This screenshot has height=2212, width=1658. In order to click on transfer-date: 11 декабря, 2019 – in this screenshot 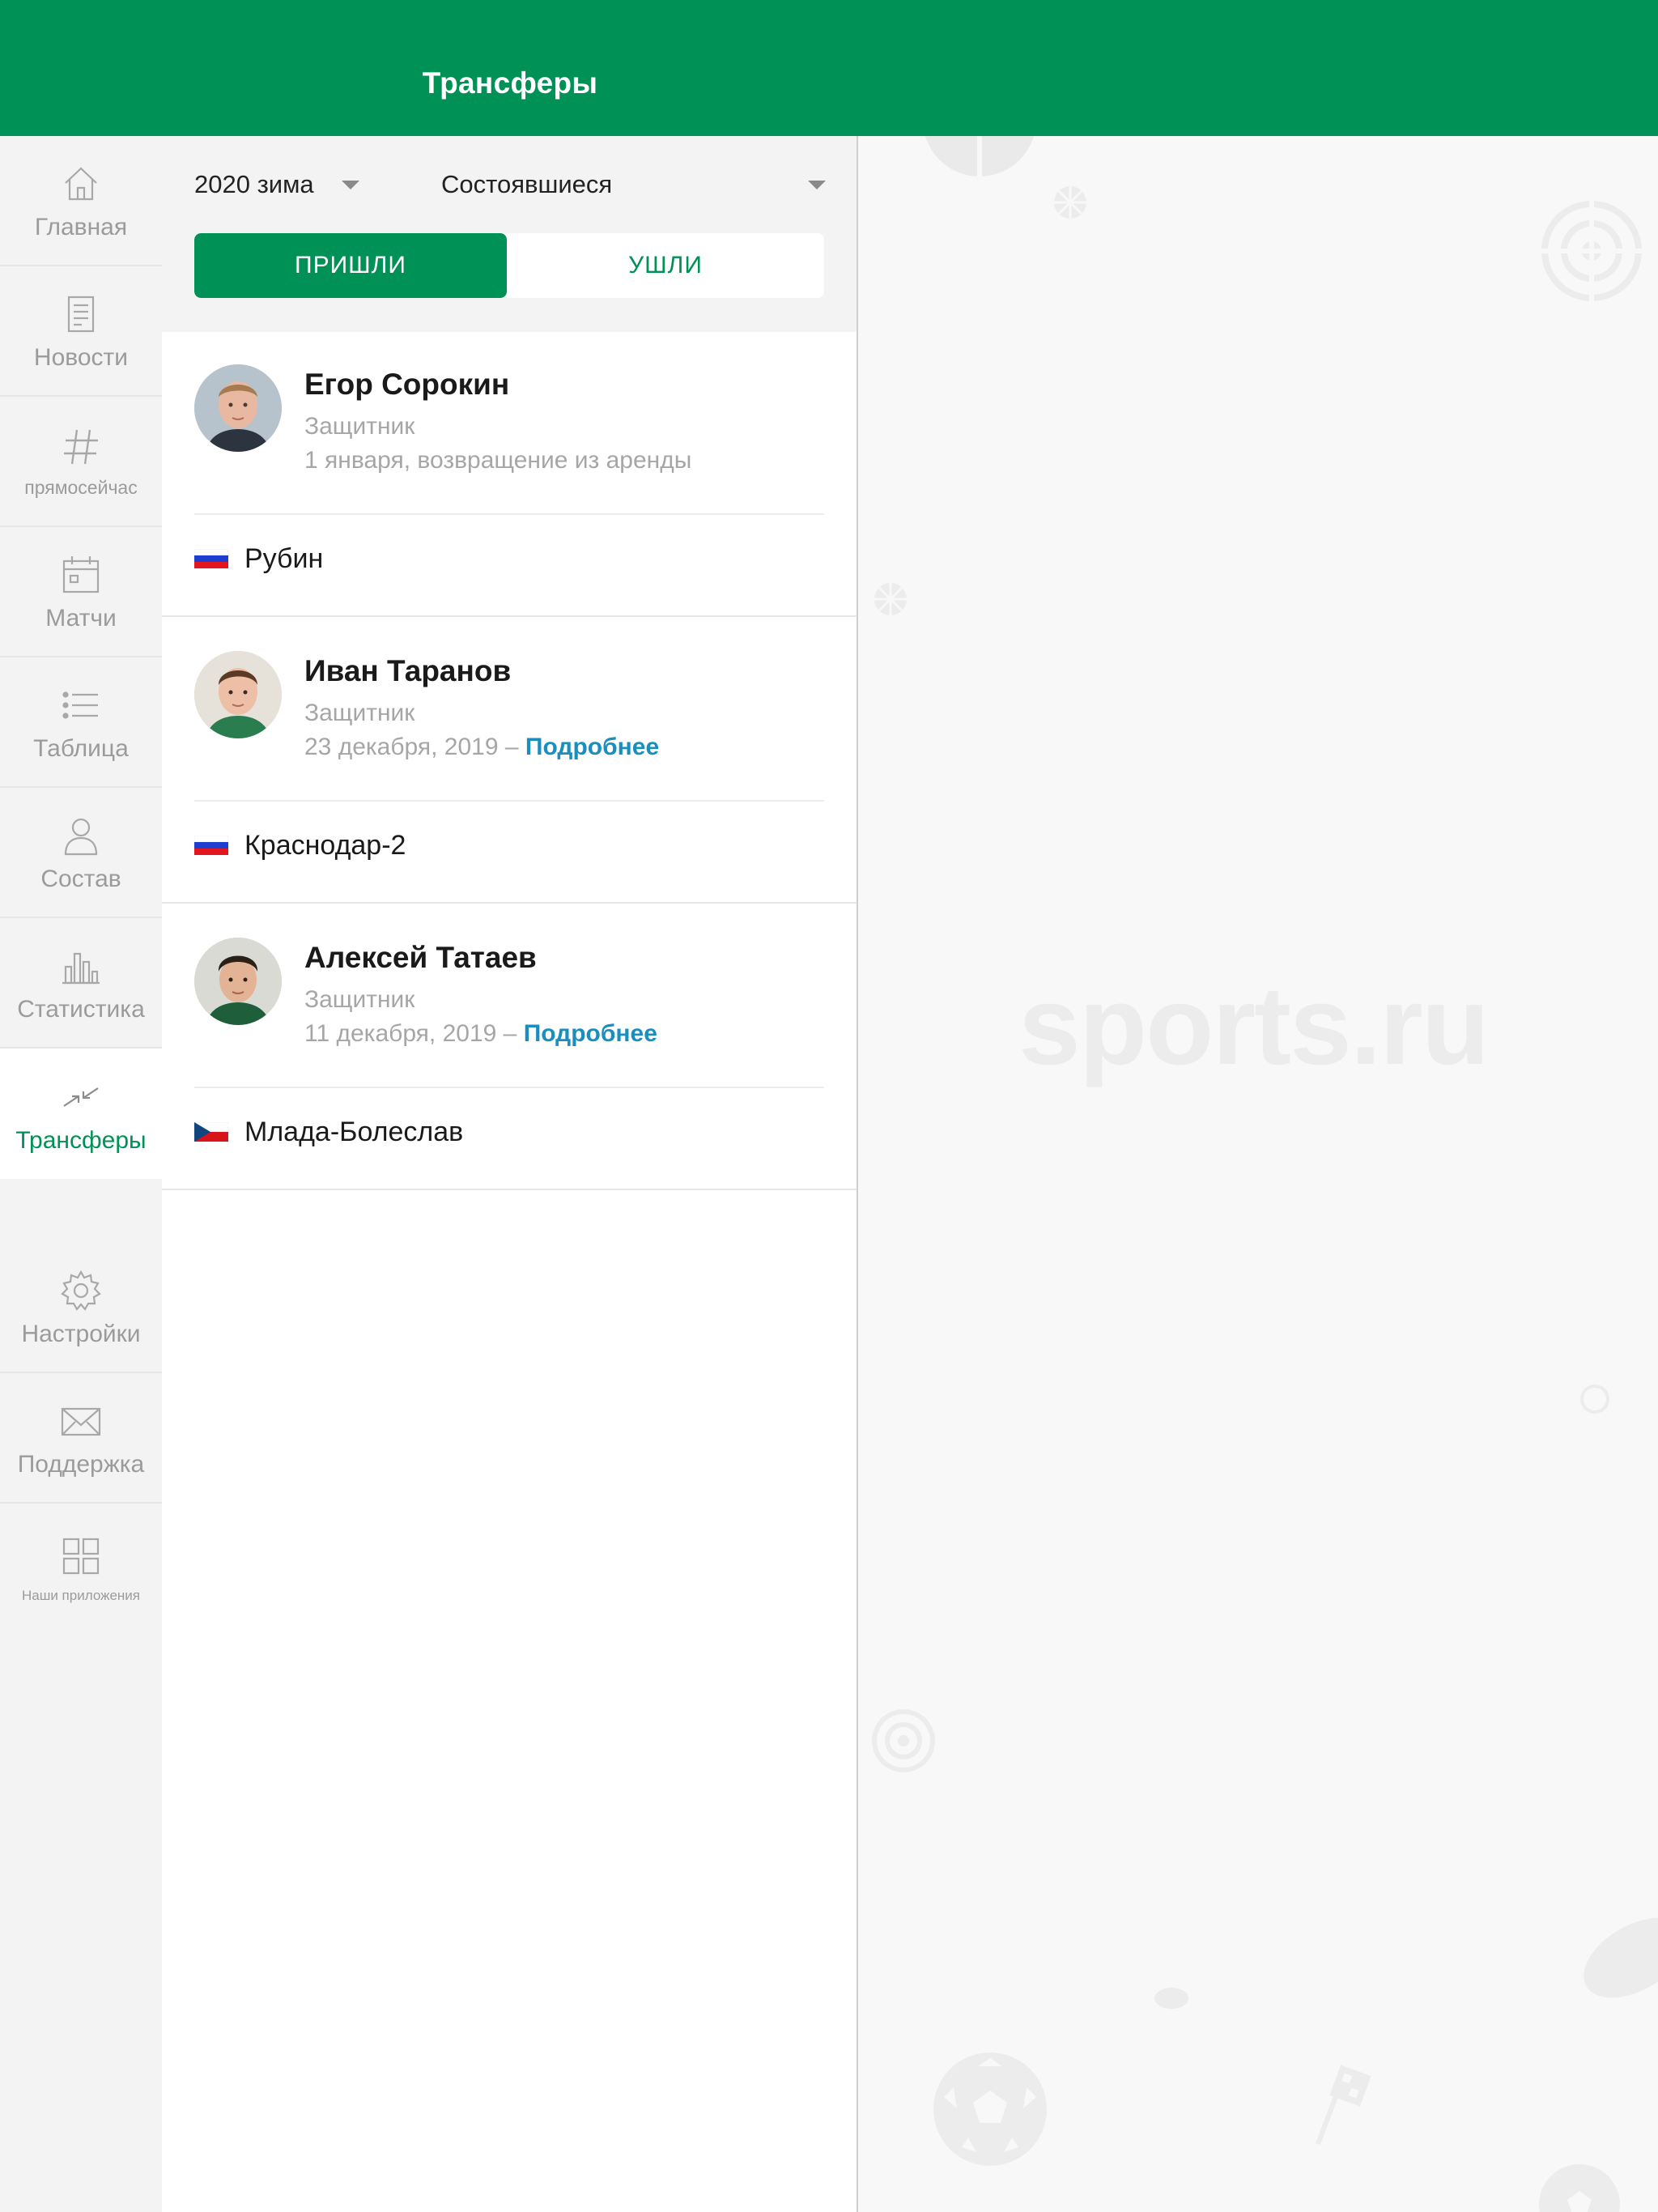, I will do `click(410, 1034)`.